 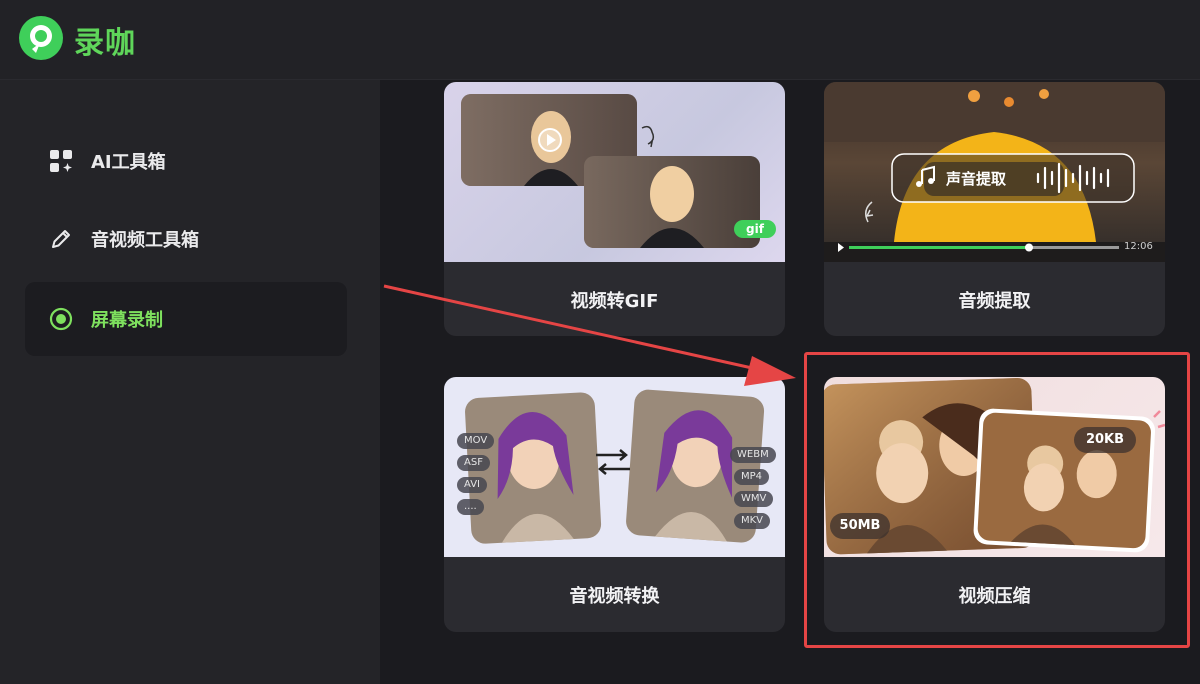 I want to click on sidebar-item-label: AI工具箱, so click(x=128, y=162).